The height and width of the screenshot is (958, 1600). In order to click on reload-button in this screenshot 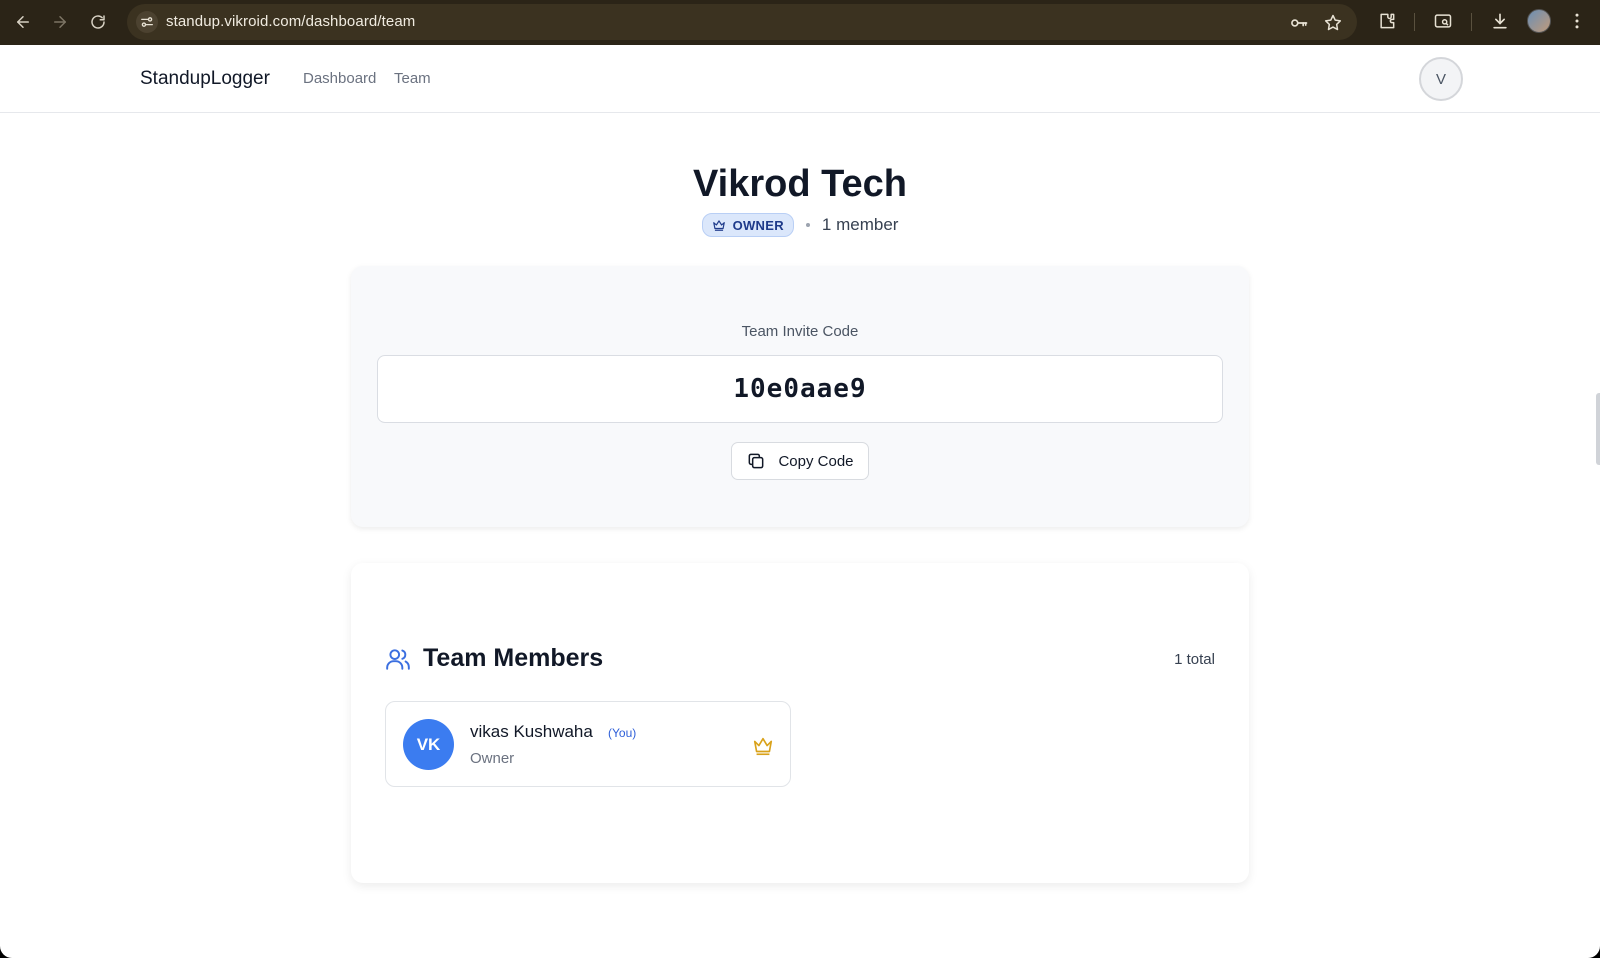, I will do `click(98, 22)`.